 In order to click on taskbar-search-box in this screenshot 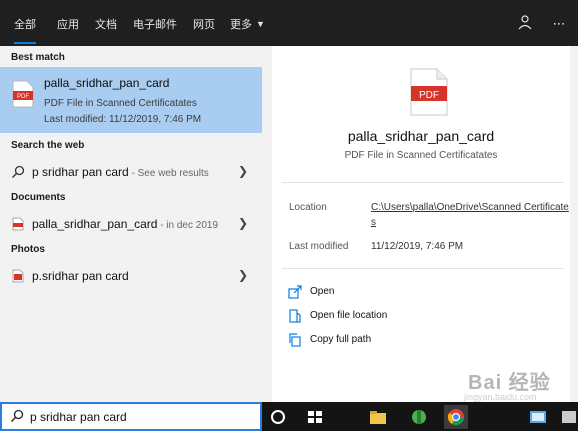, I will do `click(131, 416)`.